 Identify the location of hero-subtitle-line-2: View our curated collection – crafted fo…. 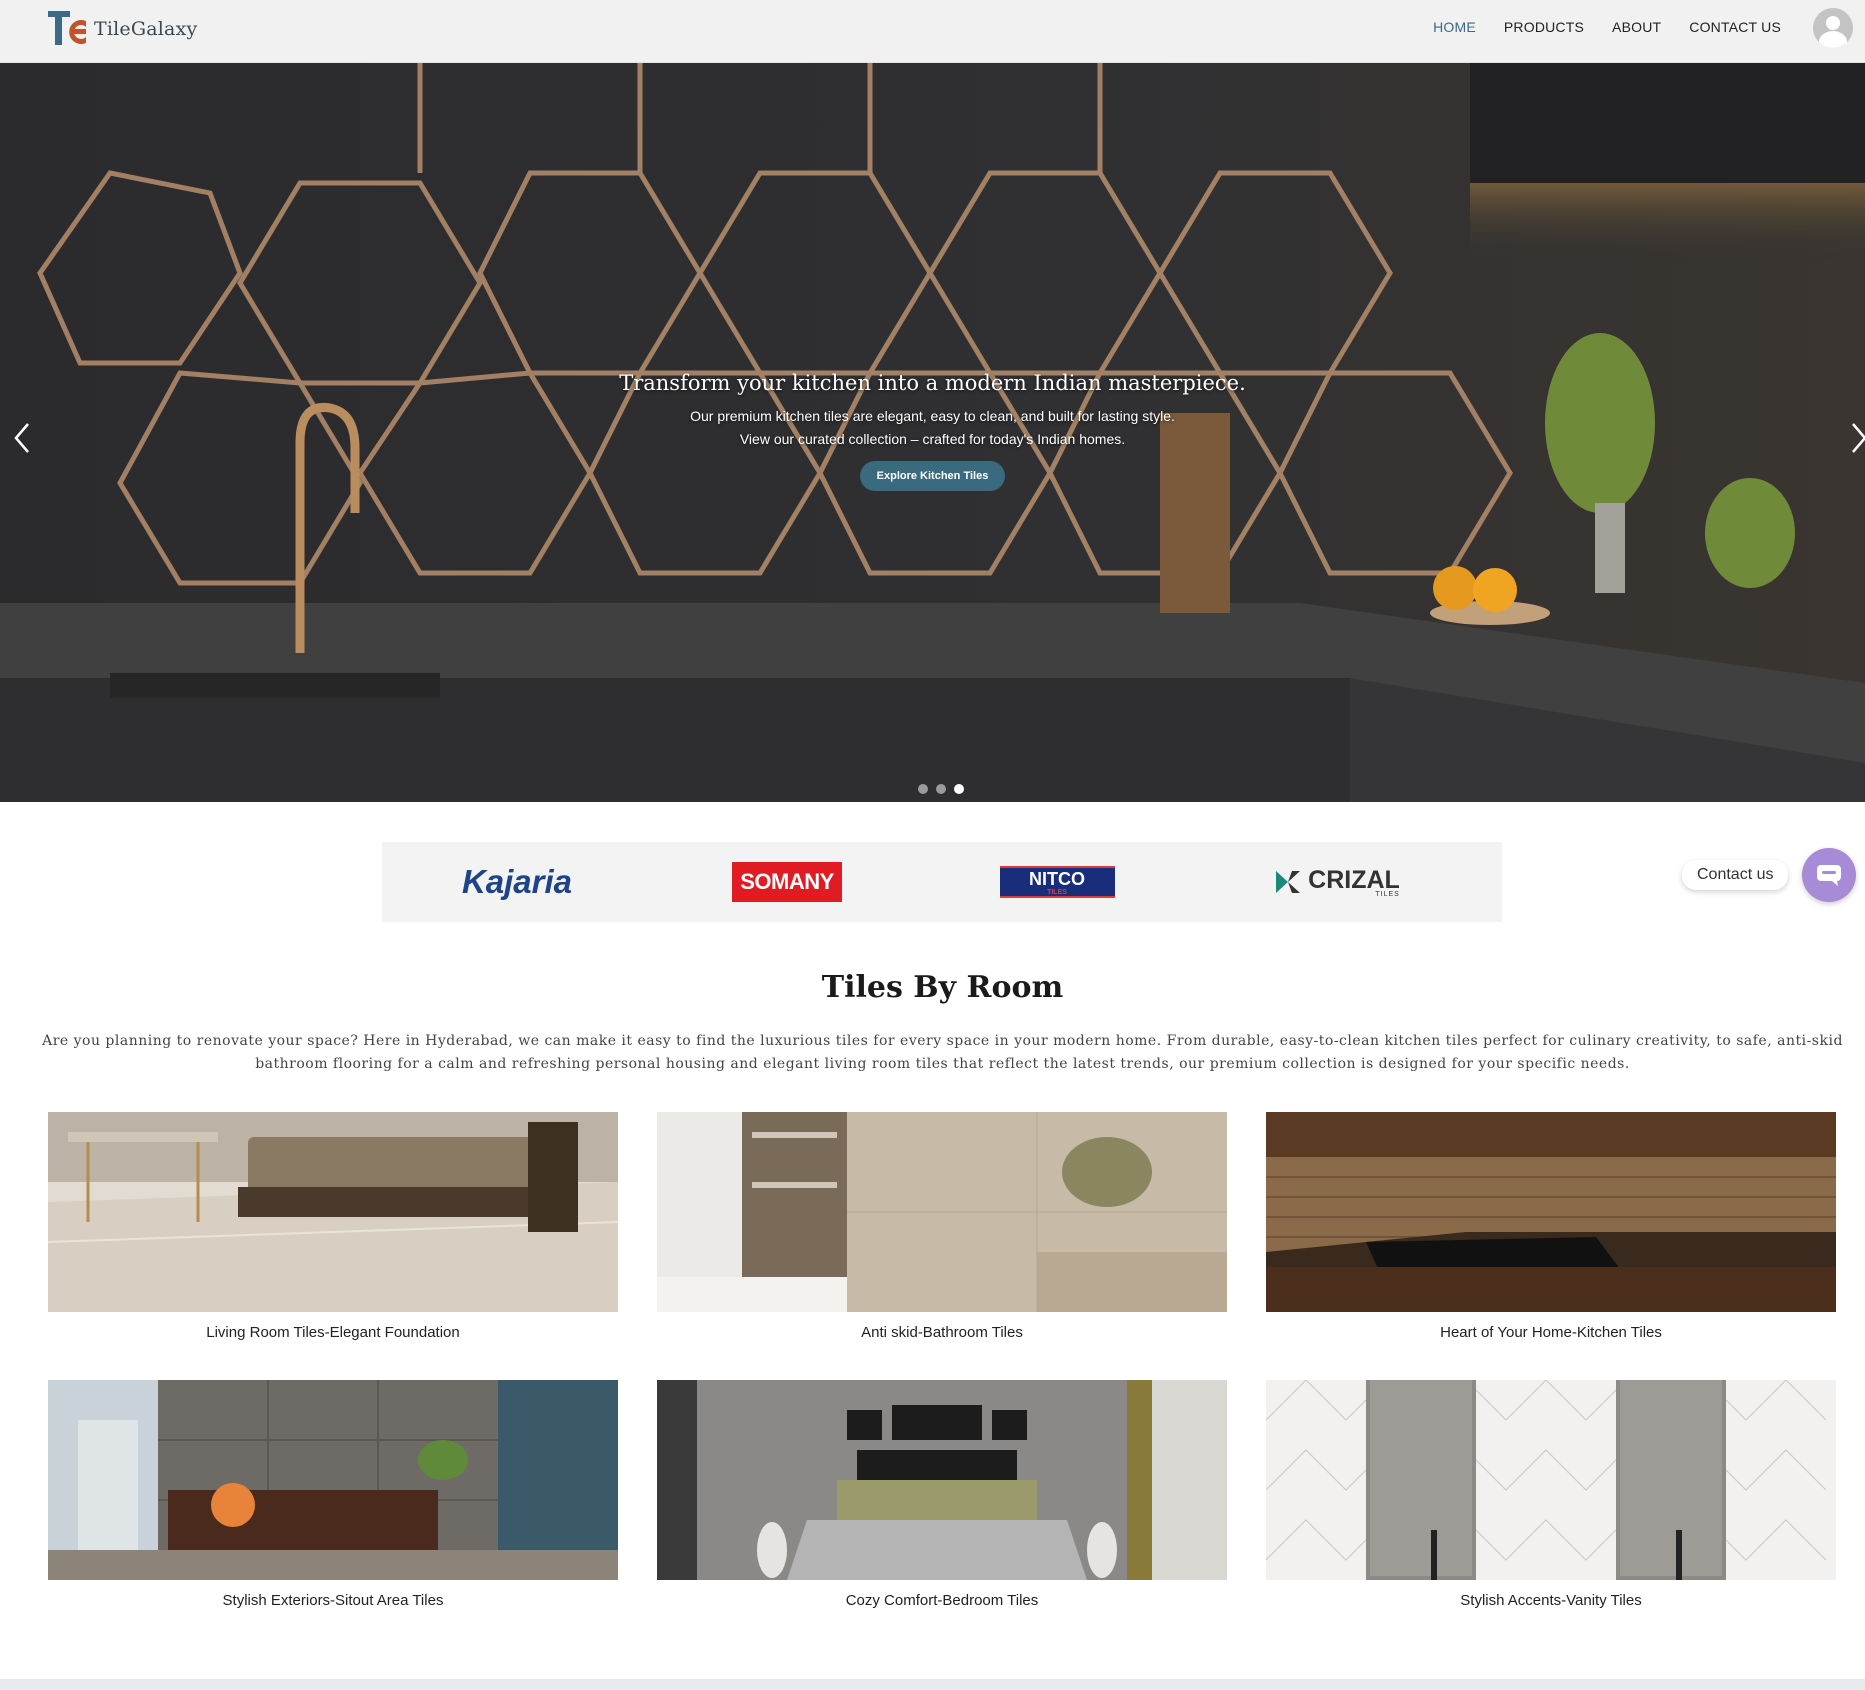
(932, 439).